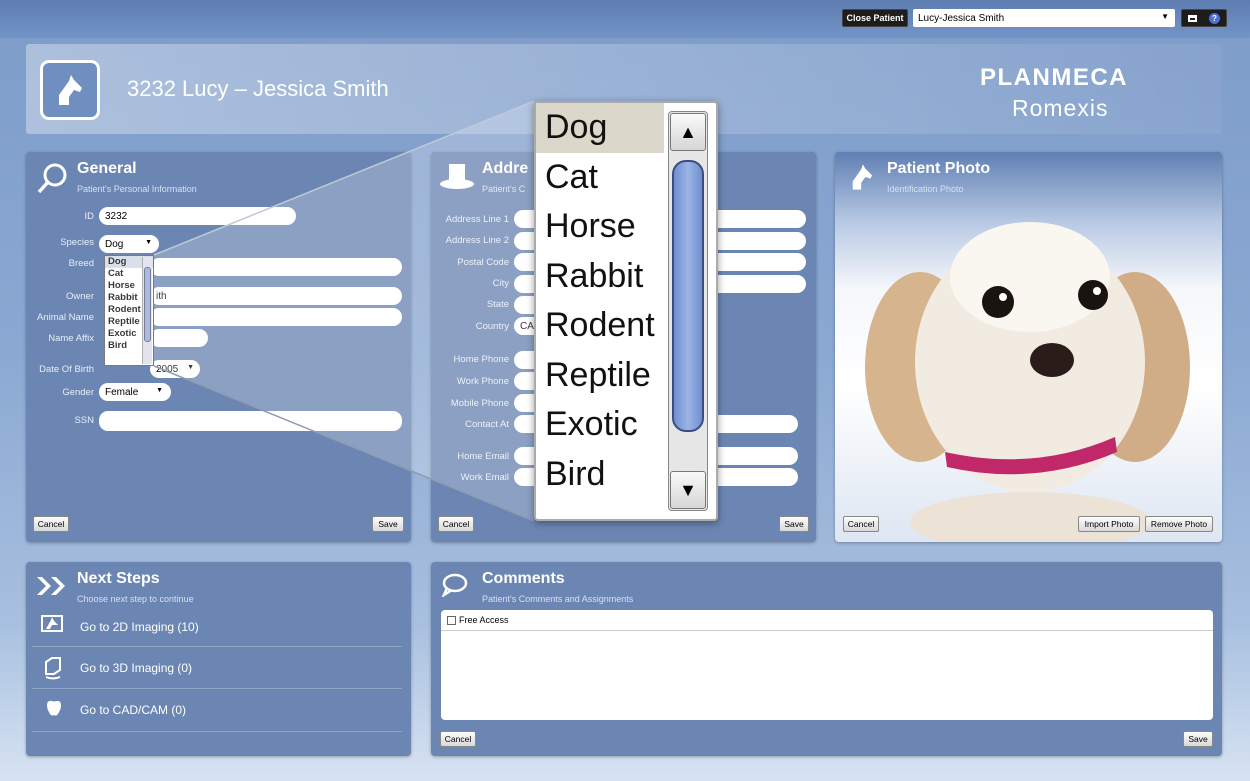 The height and width of the screenshot is (781, 1250). I want to click on scrollbar-zoomed: ▲ ▼, so click(688, 311).